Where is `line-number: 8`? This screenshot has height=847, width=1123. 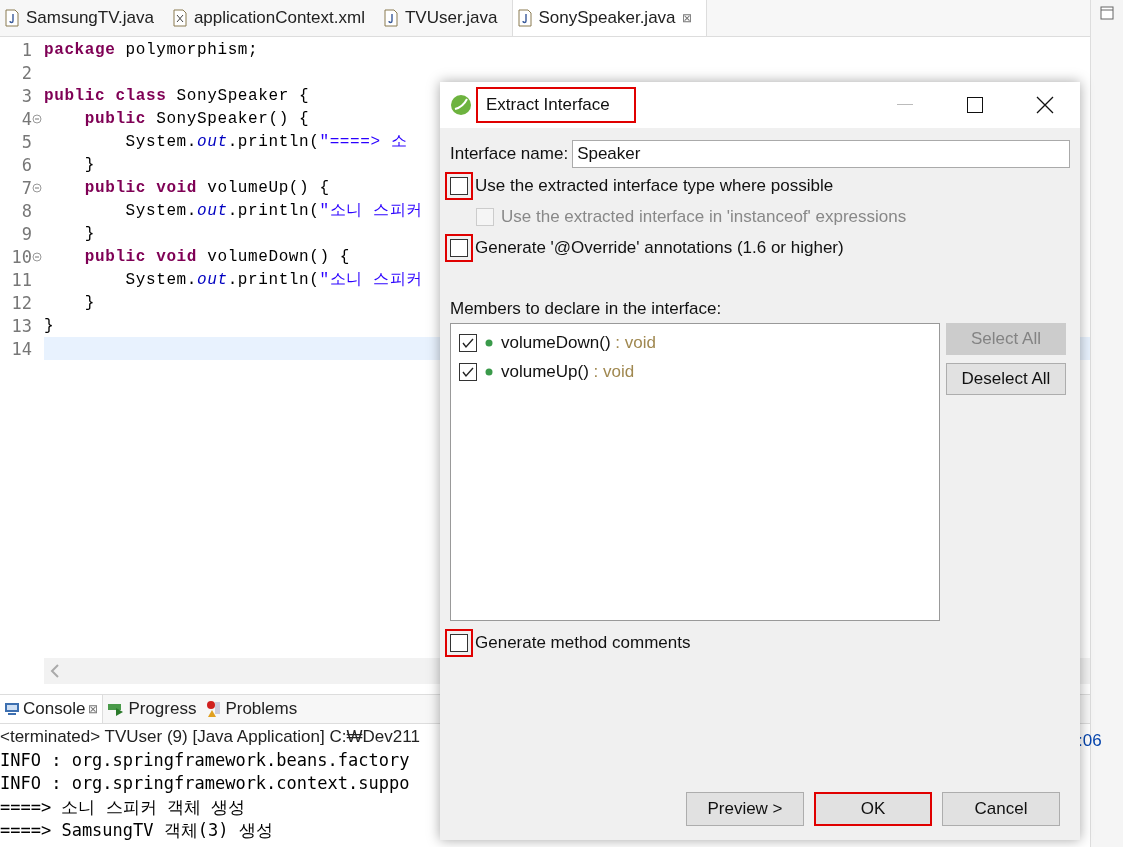 line-number: 8 is located at coordinates (26, 210).